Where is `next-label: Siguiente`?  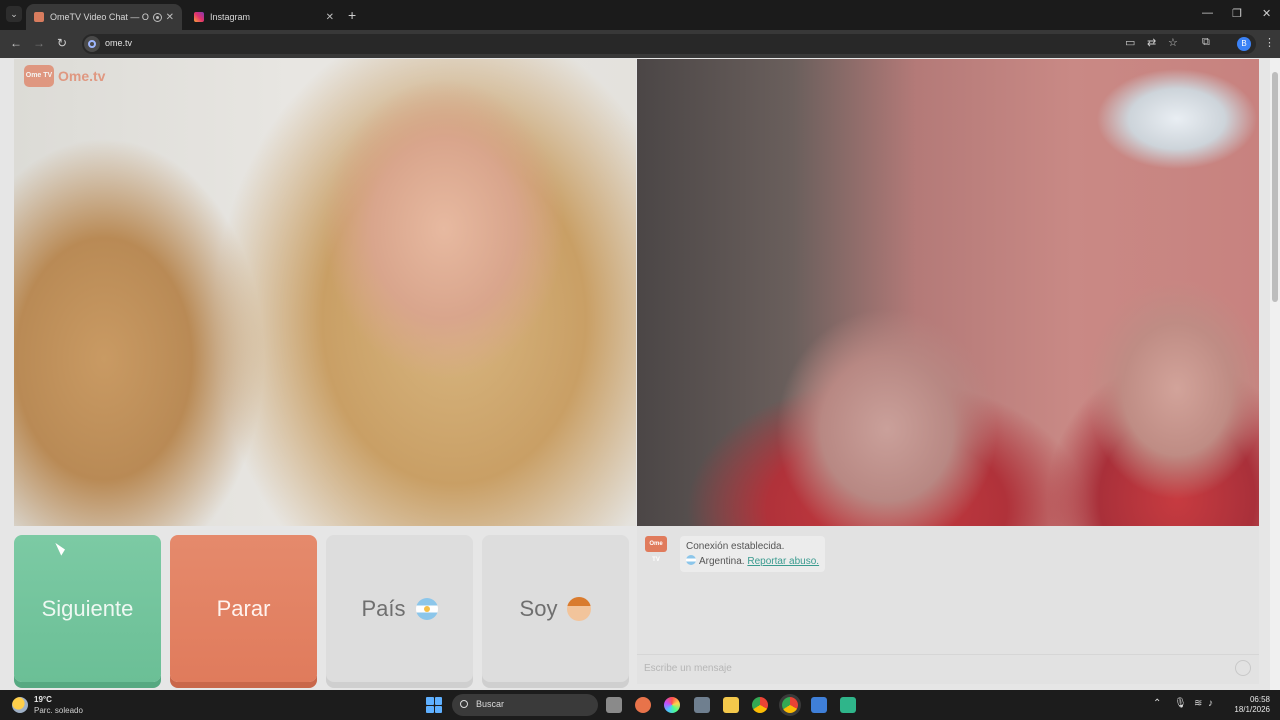
next-label: Siguiente is located at coordinates (87, 608).